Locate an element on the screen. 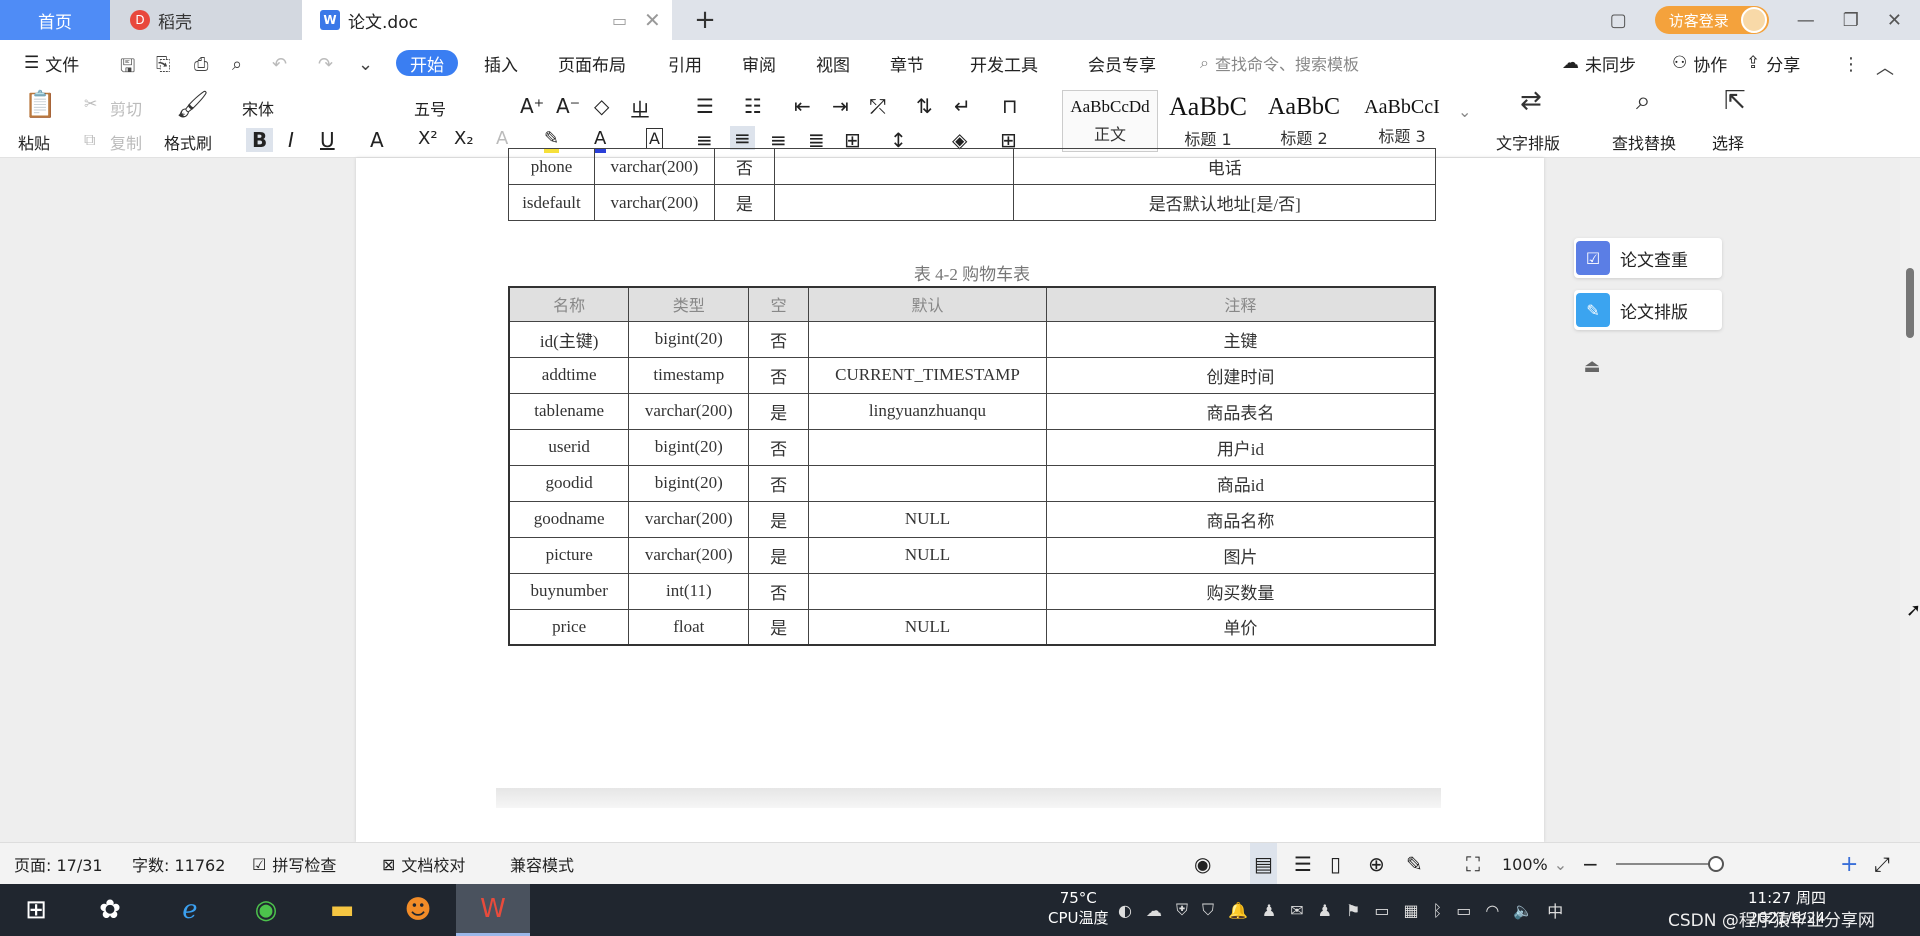 The height and width of the screenshot is (936, 1920). reading-view-icon: ▯ is located at coordinates (1335, 864).